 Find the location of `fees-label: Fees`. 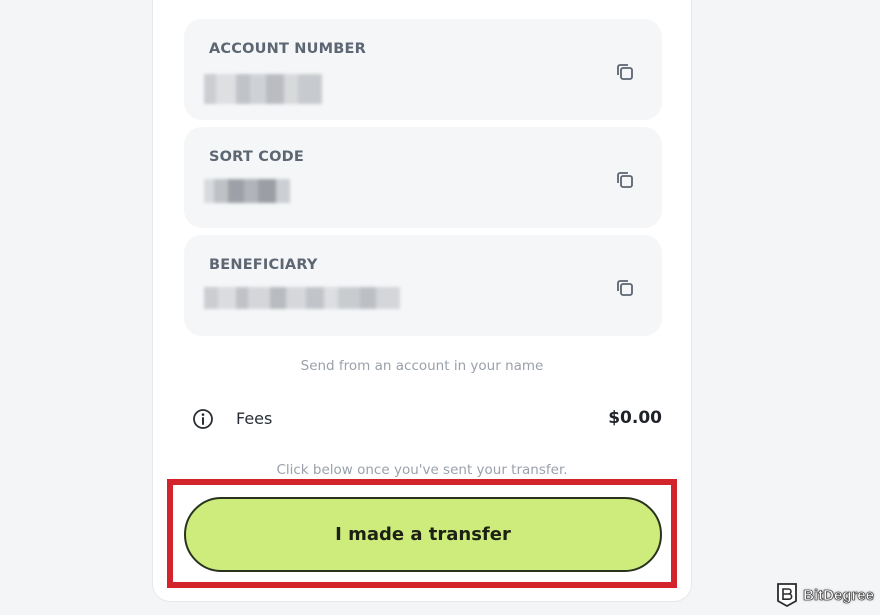

fees-label: Fees is located at coordinates (254, 418).